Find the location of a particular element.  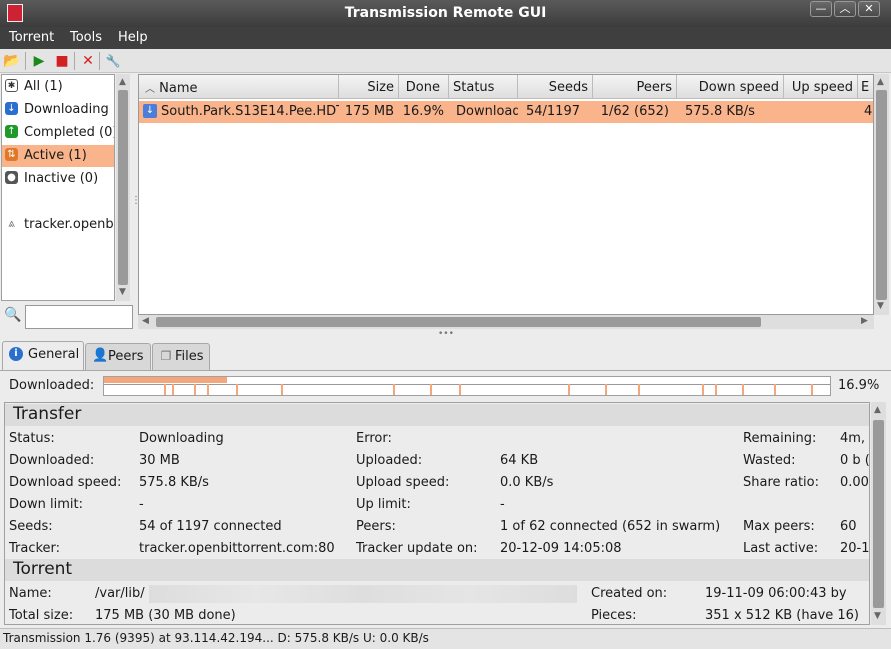

tracker-value: tracker.openbittorrent.com:80 is located at coordinates (237, 548).